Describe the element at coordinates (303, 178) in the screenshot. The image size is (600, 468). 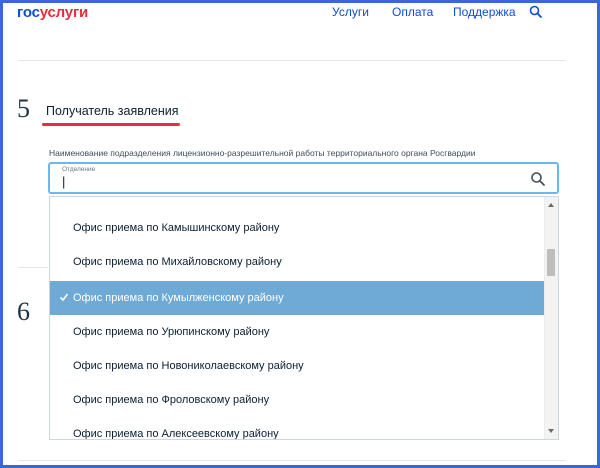
I see `department-search-input: Отделение |` at that location.